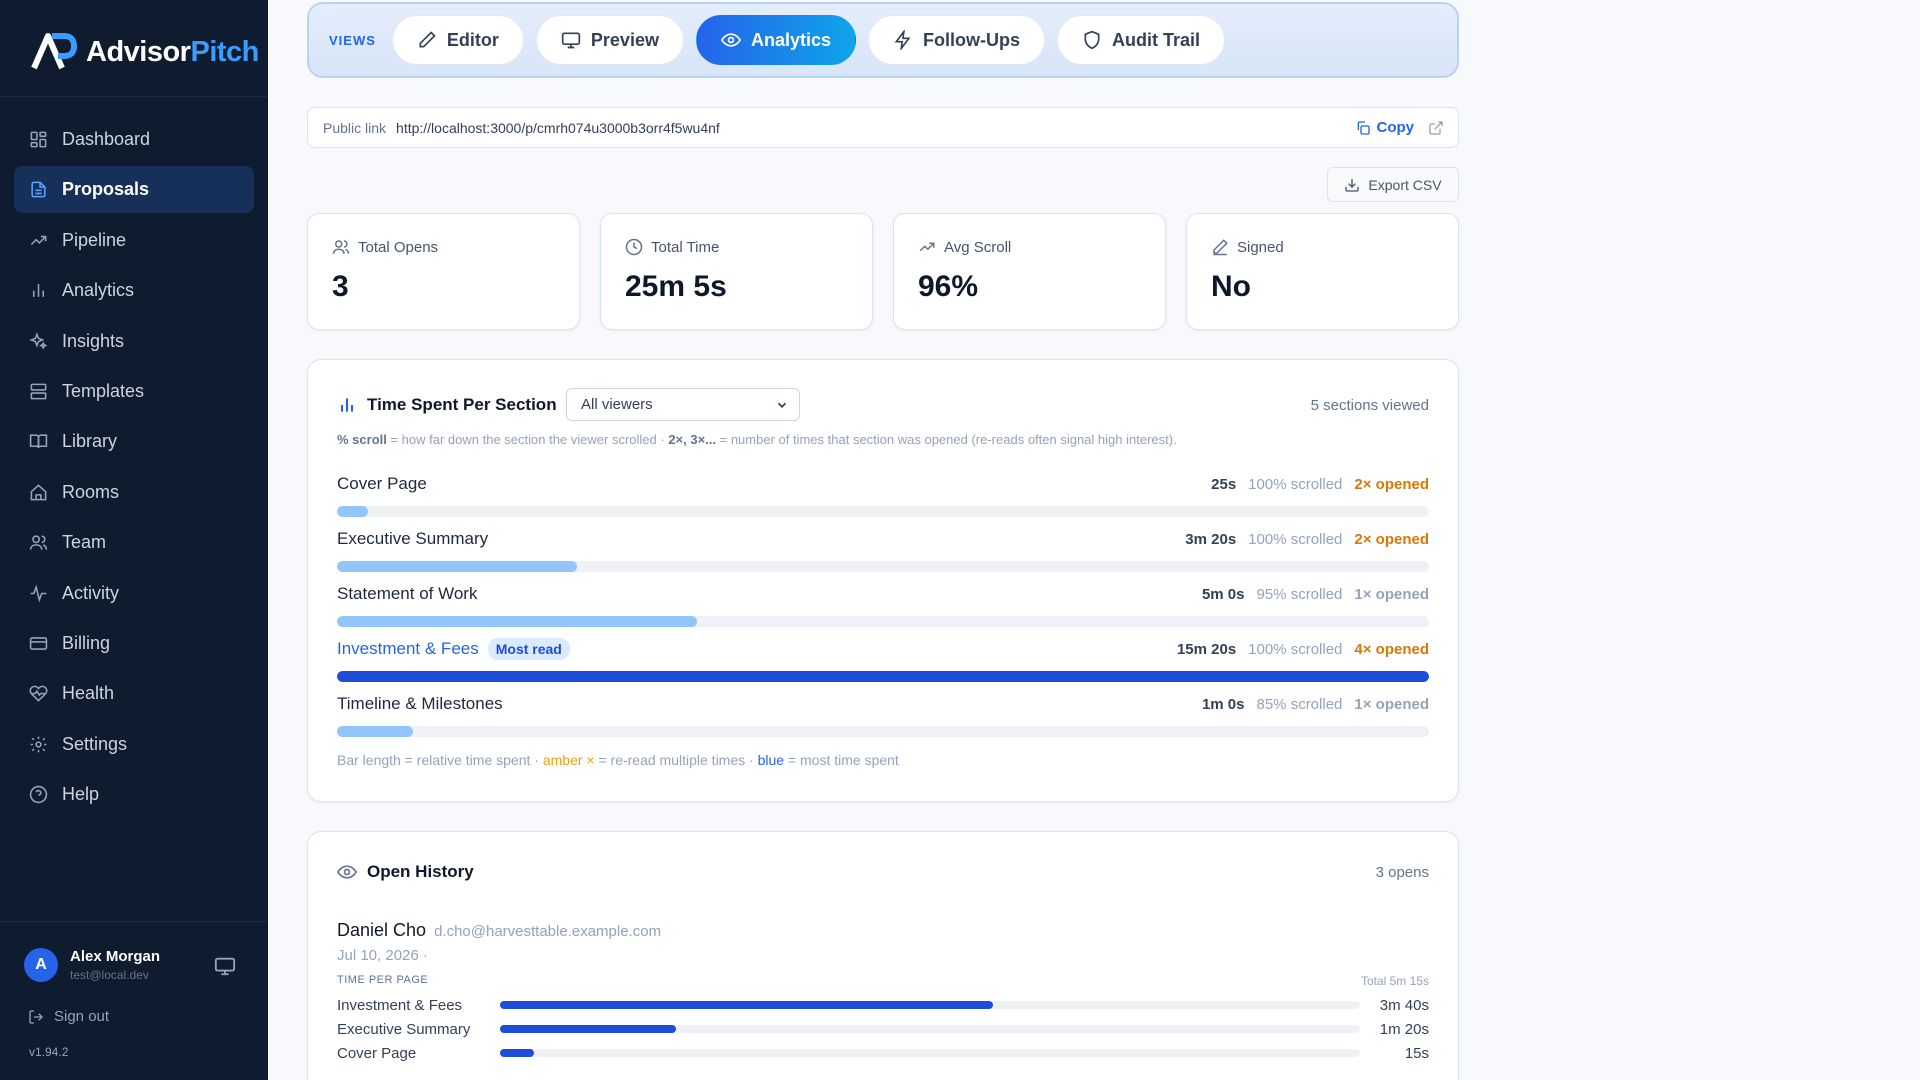 This screenshot has height=1080, width=1920. What do you see at coordinates (457, 40) in the screenshot?
I see `tab-editor: Editor` at bounding box center [457, 40].